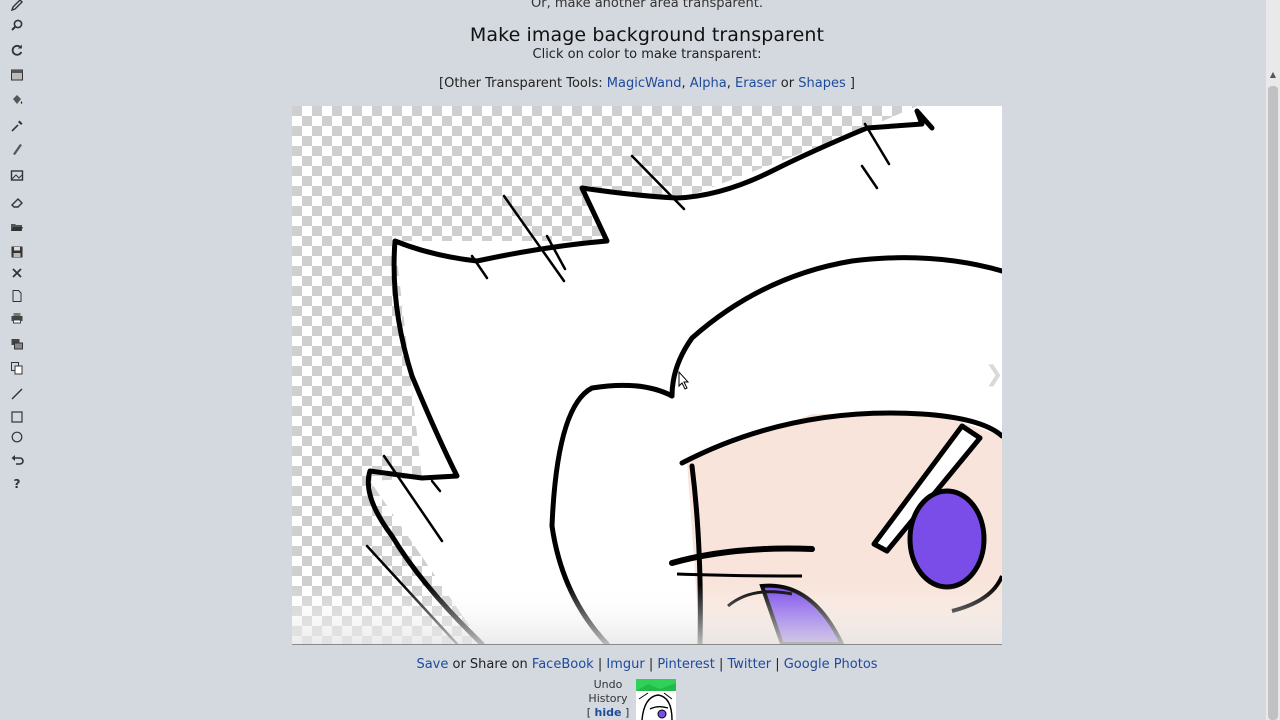  Describe the element at coordinates (563, 664) in the screenshot. I see `facebook-link: FaceBook` at that location.